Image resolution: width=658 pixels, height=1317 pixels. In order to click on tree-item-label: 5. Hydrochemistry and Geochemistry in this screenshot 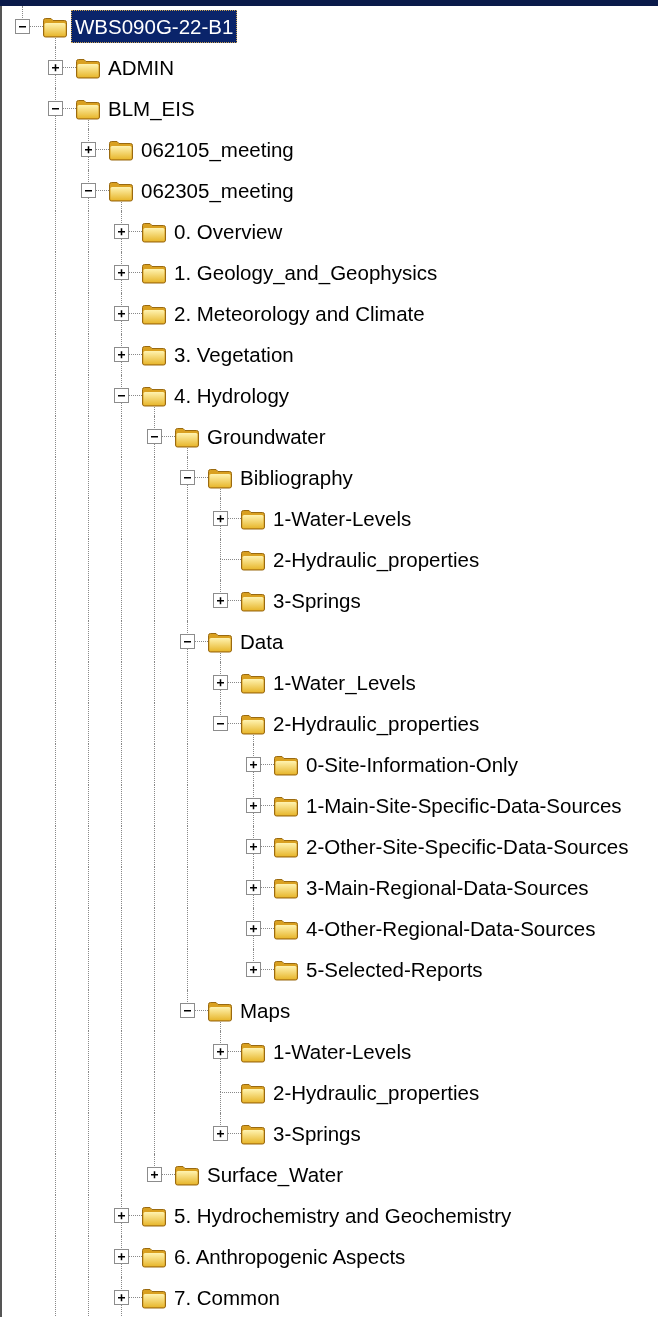, I will do `click(343, 1215)`.